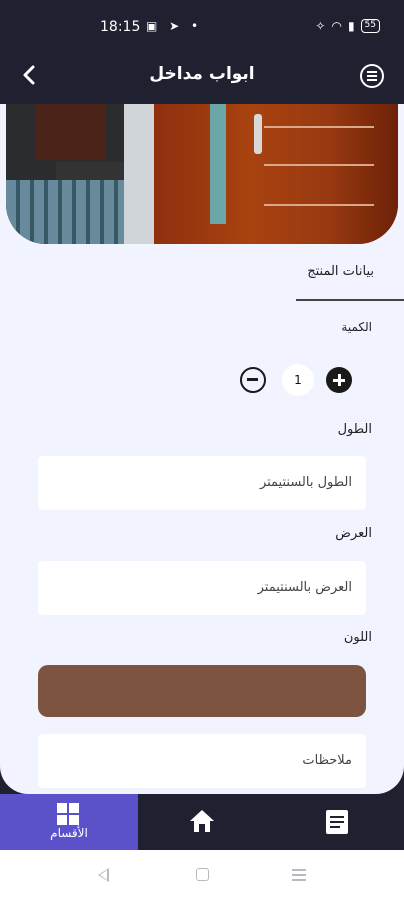  Describe the element at coordinates (357, 637) in the screenshot. I see `color-label: اللون` at that location.